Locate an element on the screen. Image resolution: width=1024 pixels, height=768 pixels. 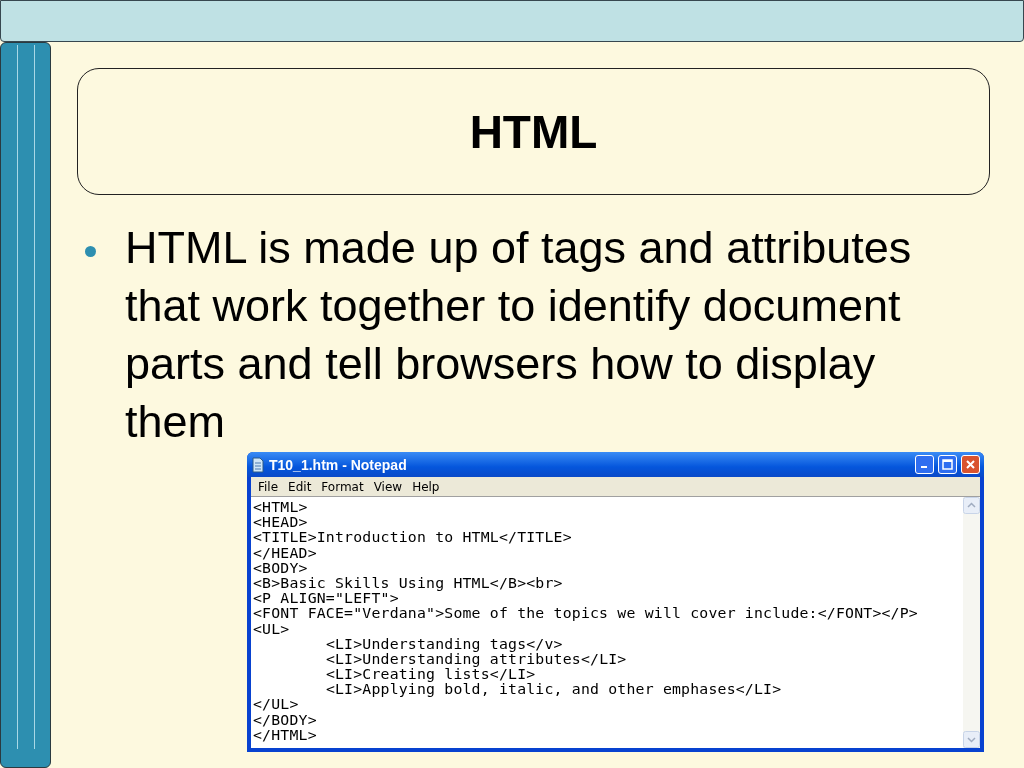
code-line: <HEAD> is located at coordinates (281, 522).